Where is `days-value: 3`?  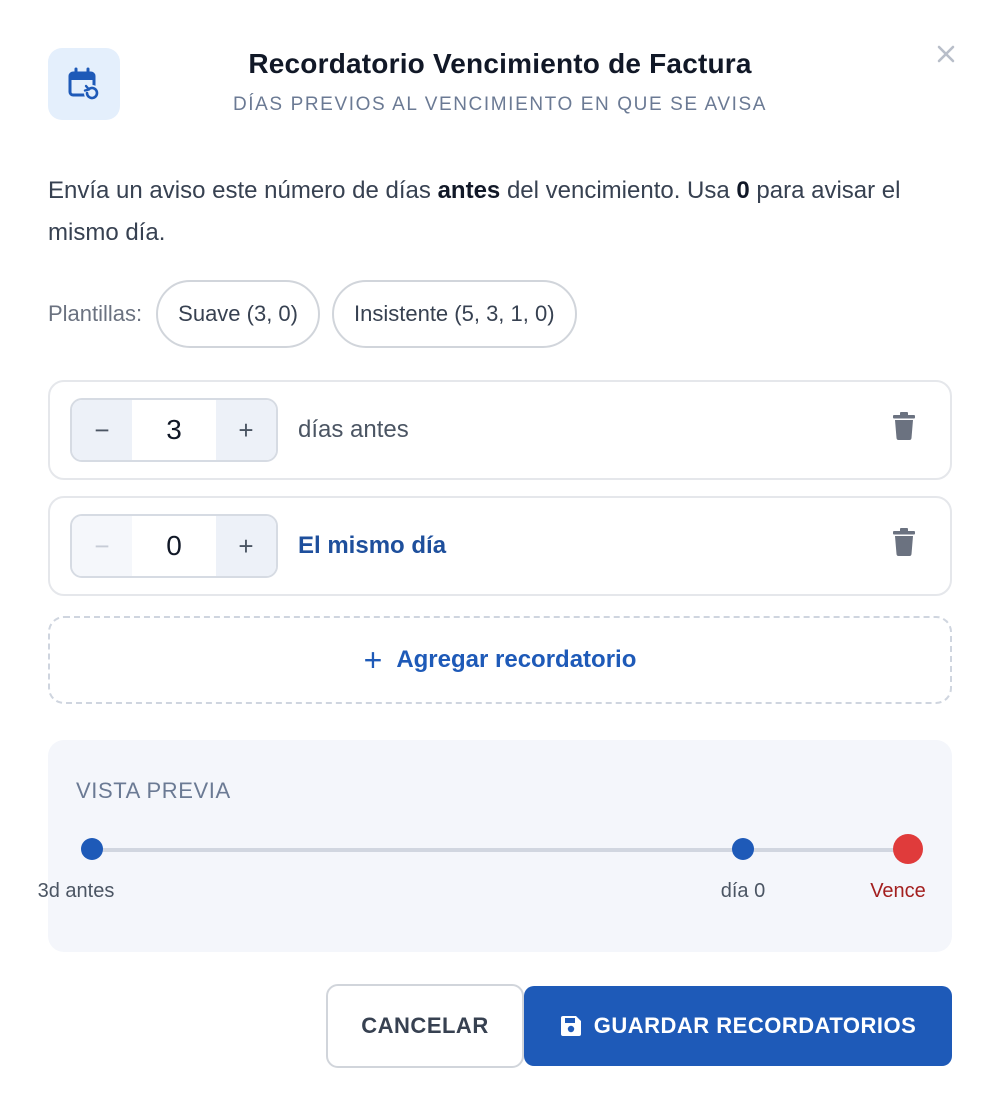 days-value: 3 is located at coordinates (174, 430).